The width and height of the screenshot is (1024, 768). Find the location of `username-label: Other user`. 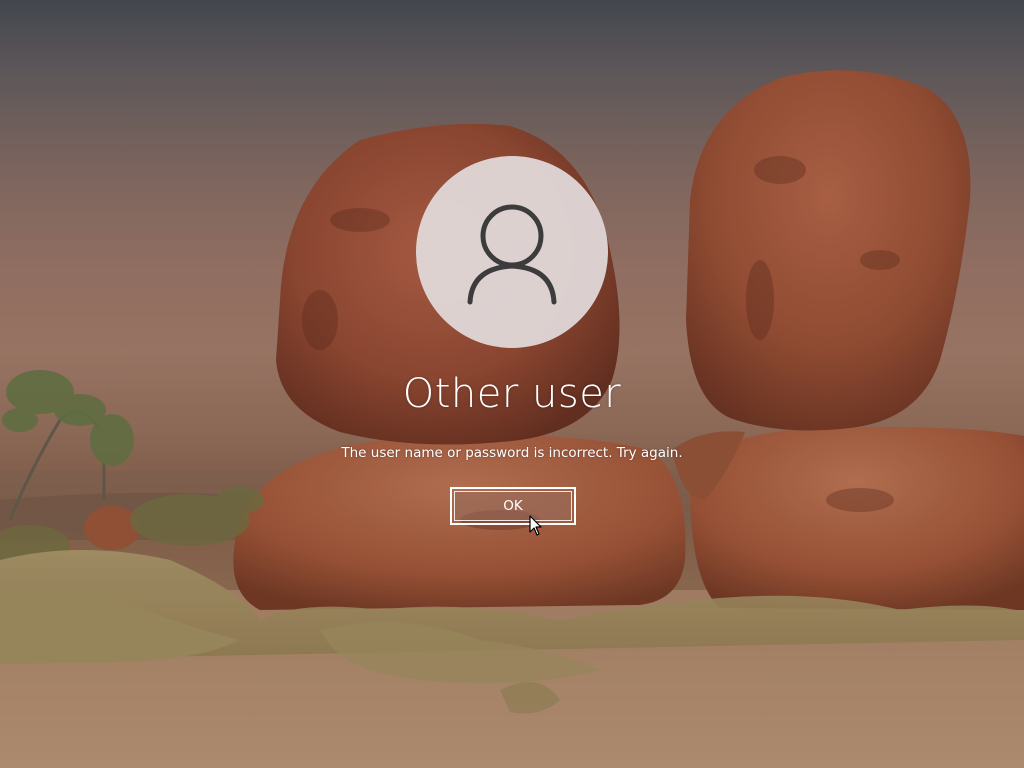

username-label: Other user is located at coordinates (512, 394).